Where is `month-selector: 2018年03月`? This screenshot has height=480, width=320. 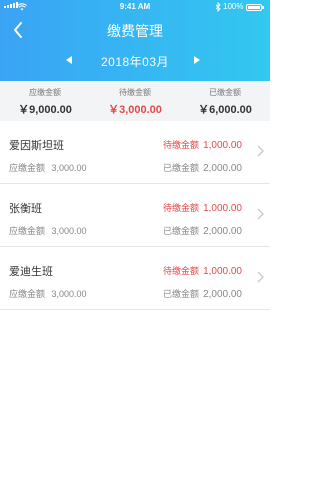 month-selector: 2018年03月 is located at coordinates (135, 60).